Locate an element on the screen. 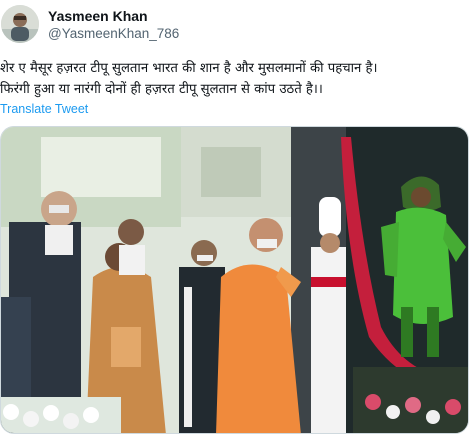 This screenshot has width=472, height=436. author-display-name: Yasmeen Khan is located at coordinates (113, 16).